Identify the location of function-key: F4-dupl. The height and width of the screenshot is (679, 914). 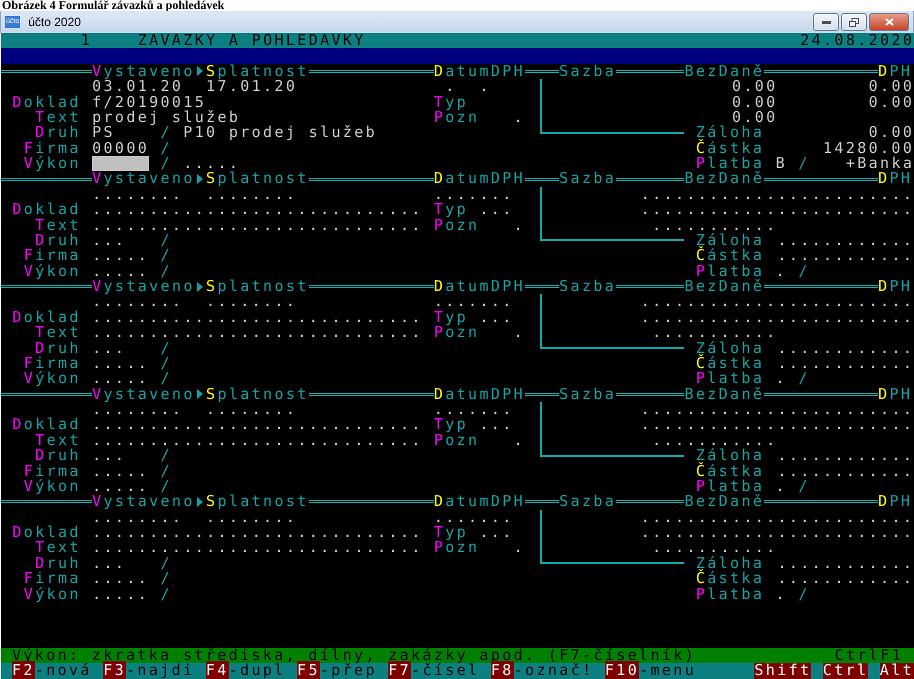
(246, 671).